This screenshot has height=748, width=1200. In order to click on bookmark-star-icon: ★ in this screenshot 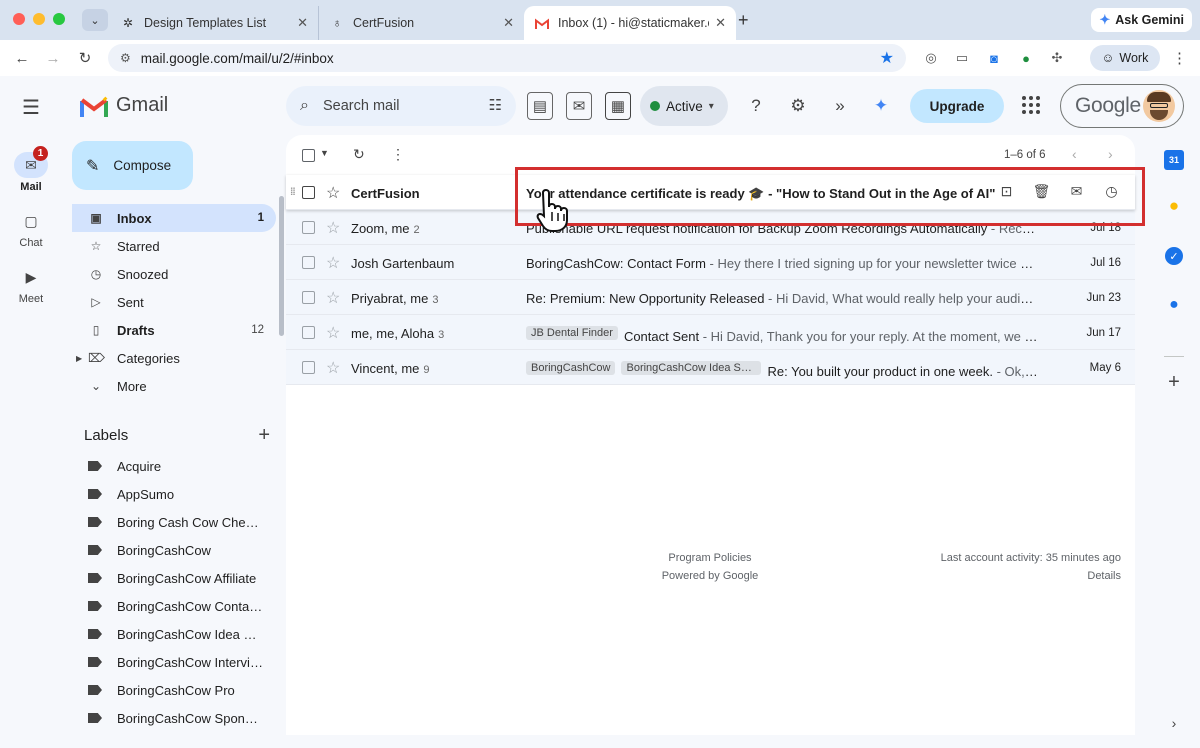, I will do `click(887, 58)`.